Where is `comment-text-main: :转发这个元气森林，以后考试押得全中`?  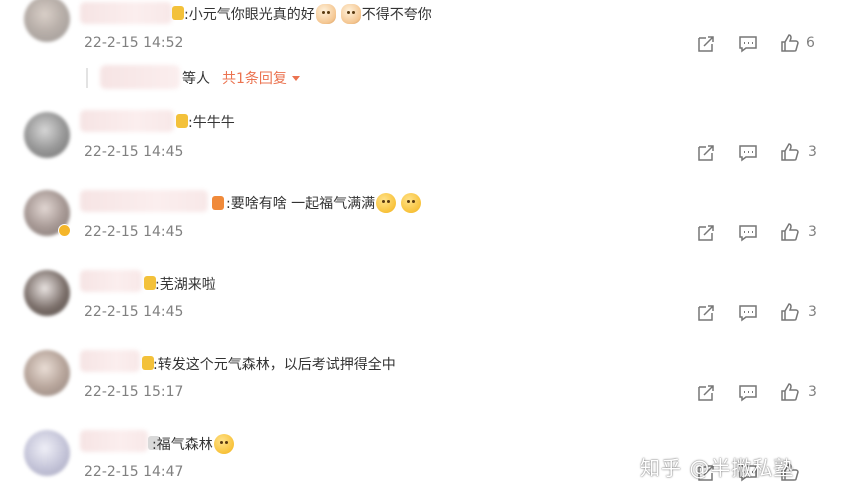 comment-text-main: :转发这个元气森林，以后考试押得全中 is located at coordinates (274, 365).